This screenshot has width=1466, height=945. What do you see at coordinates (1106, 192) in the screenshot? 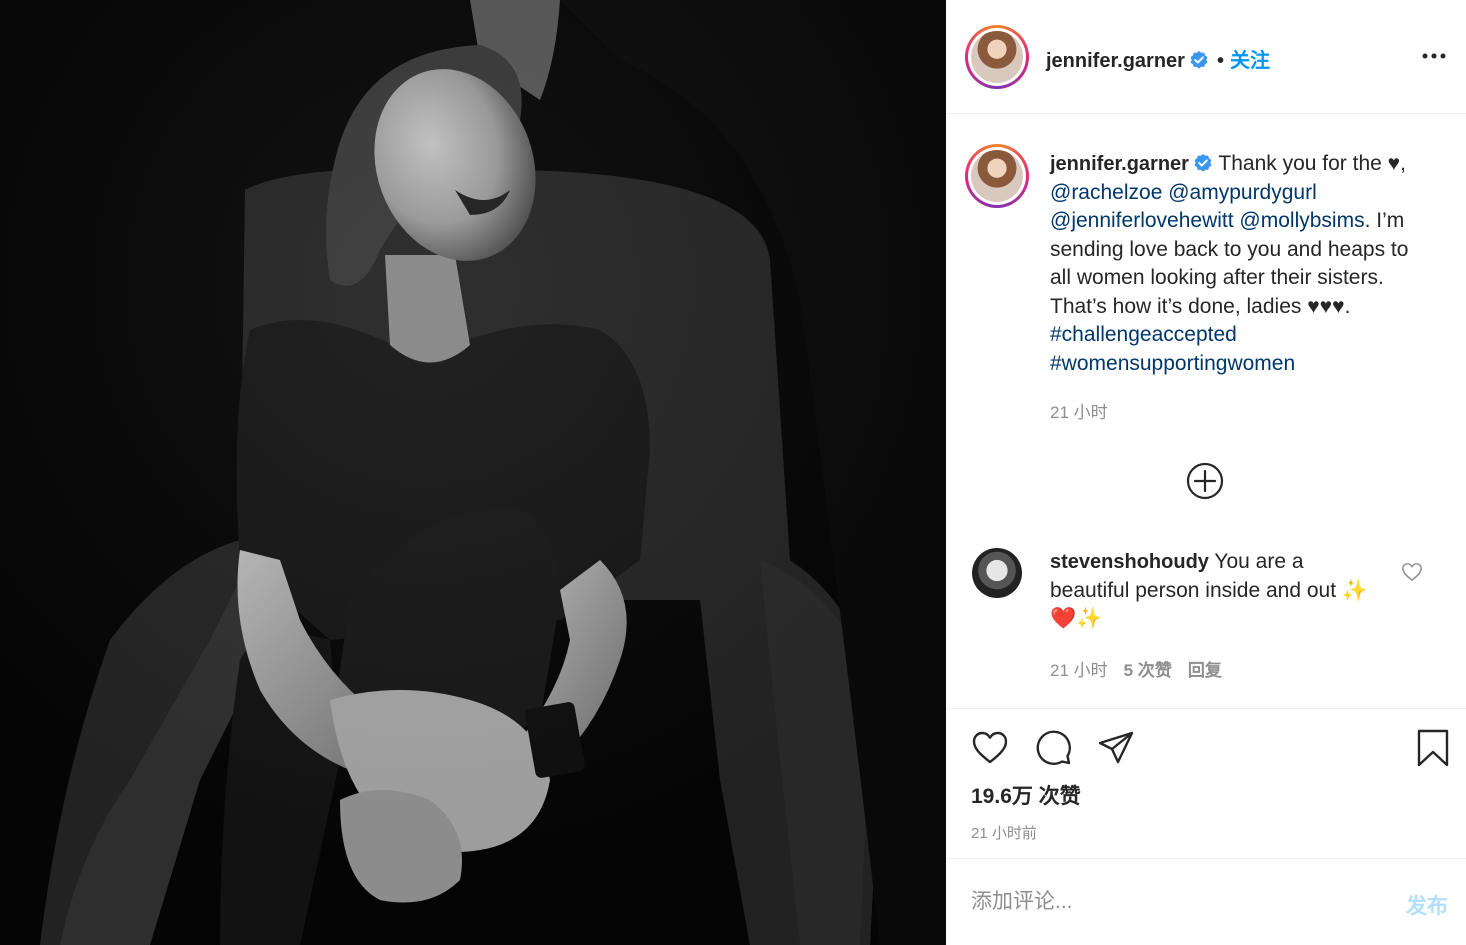
I see `mention-link: @rachelzoe` at bounding box center [1106, 192].